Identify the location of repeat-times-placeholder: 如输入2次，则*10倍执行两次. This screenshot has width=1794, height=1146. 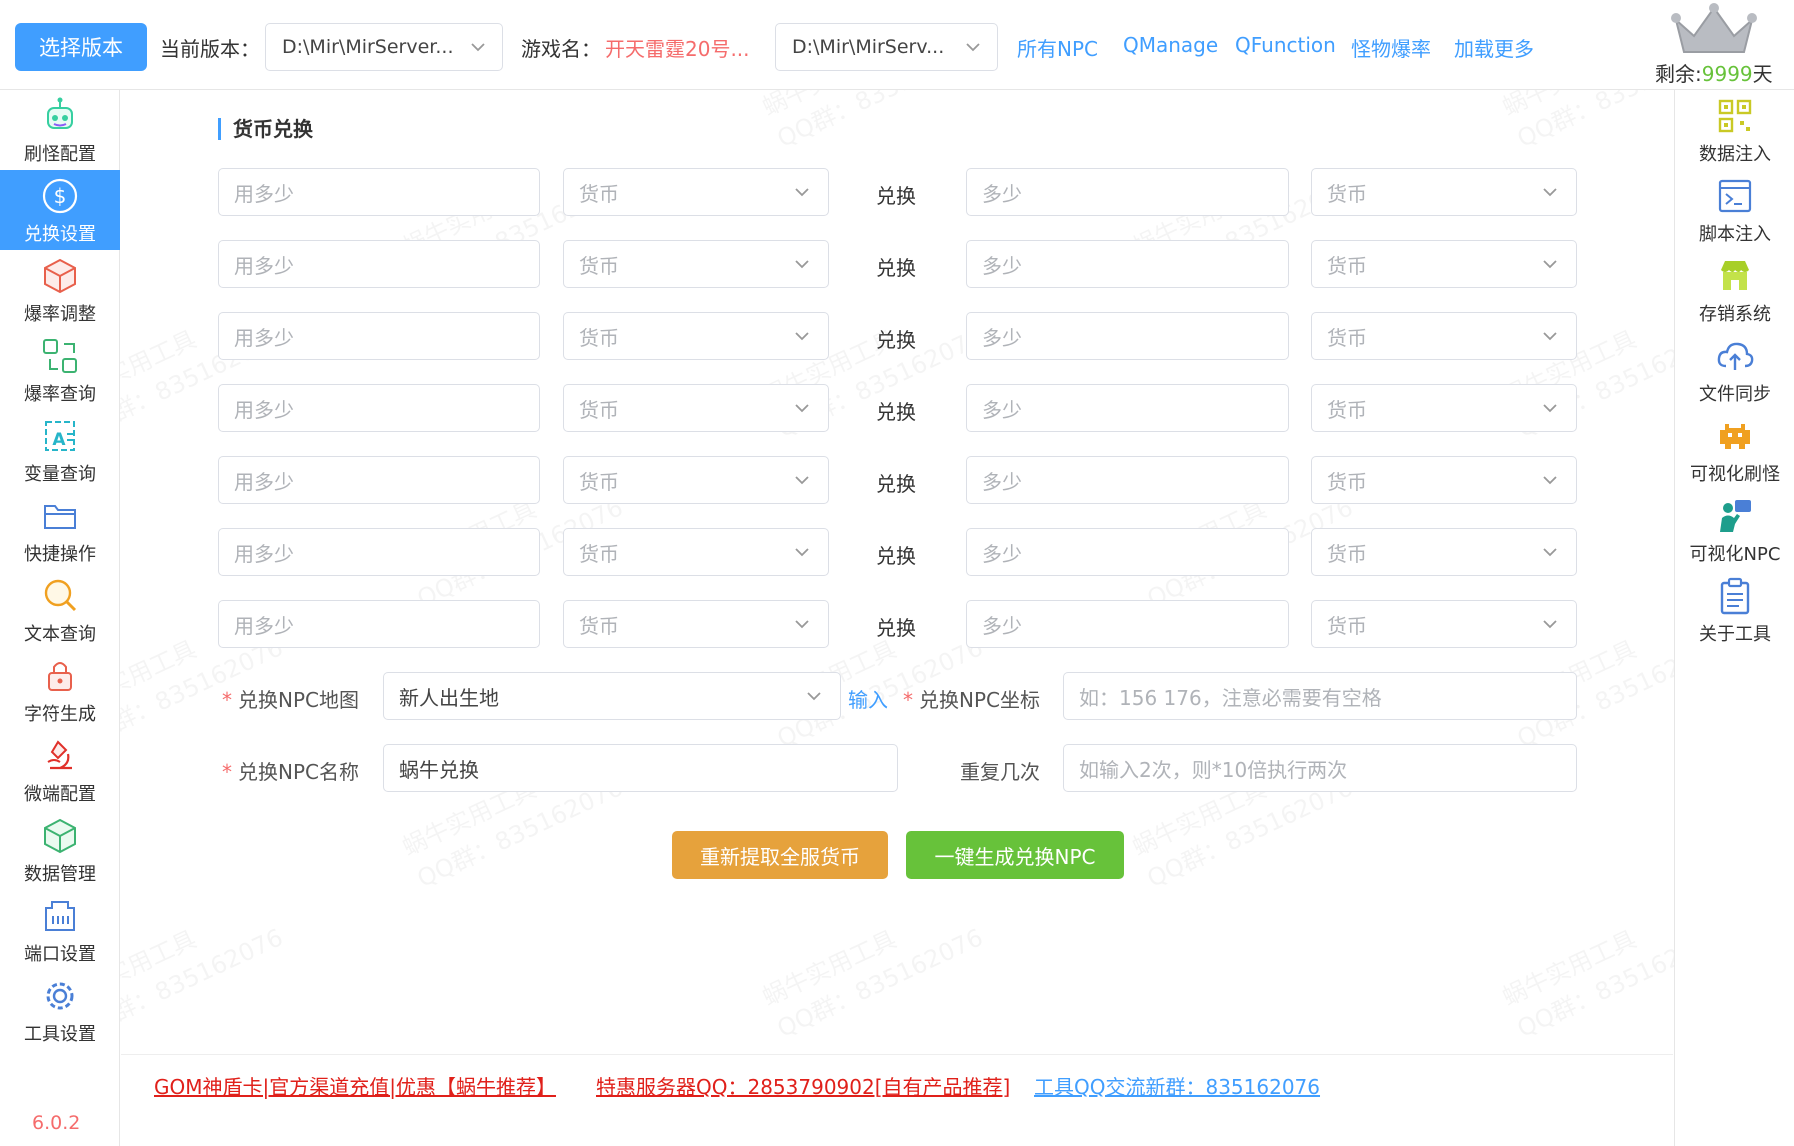
(1213, 769).